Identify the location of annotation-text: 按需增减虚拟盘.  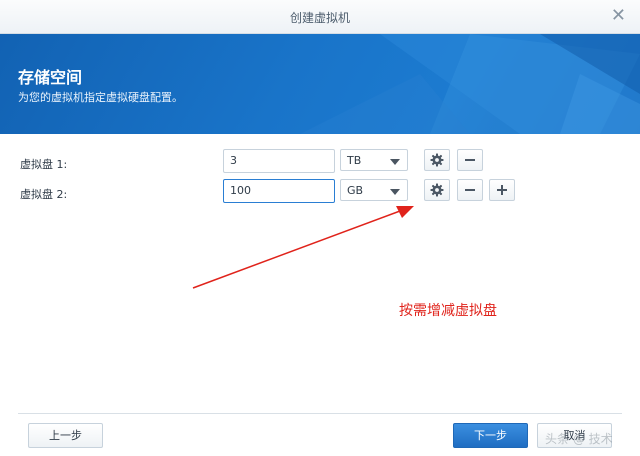
(448, 311).